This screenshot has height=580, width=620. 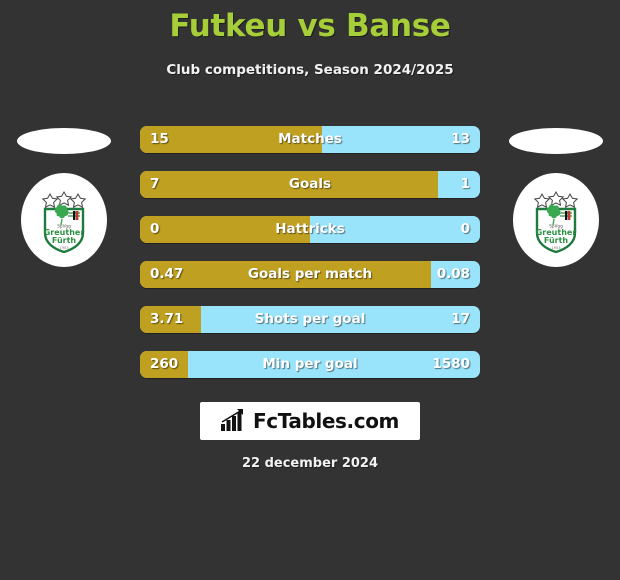 What do you see at coordinates (556, 141) in the screenshot?
I see `decorative-ellipse-right` at bounding box center [556, 141].